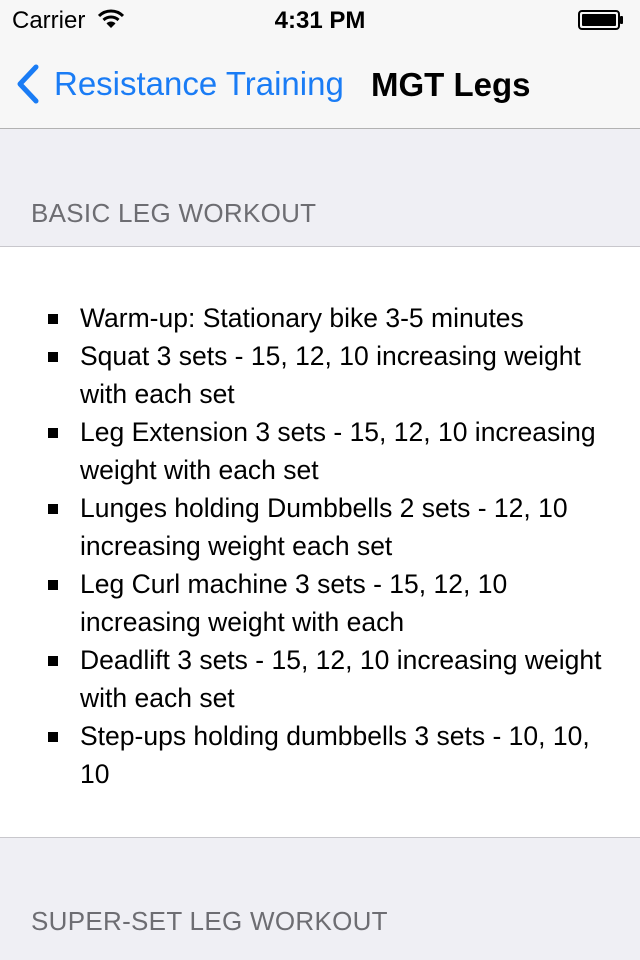 The image size is (640, 960). I want to click on back-button-label: Resistance Training, so click(199, 83).